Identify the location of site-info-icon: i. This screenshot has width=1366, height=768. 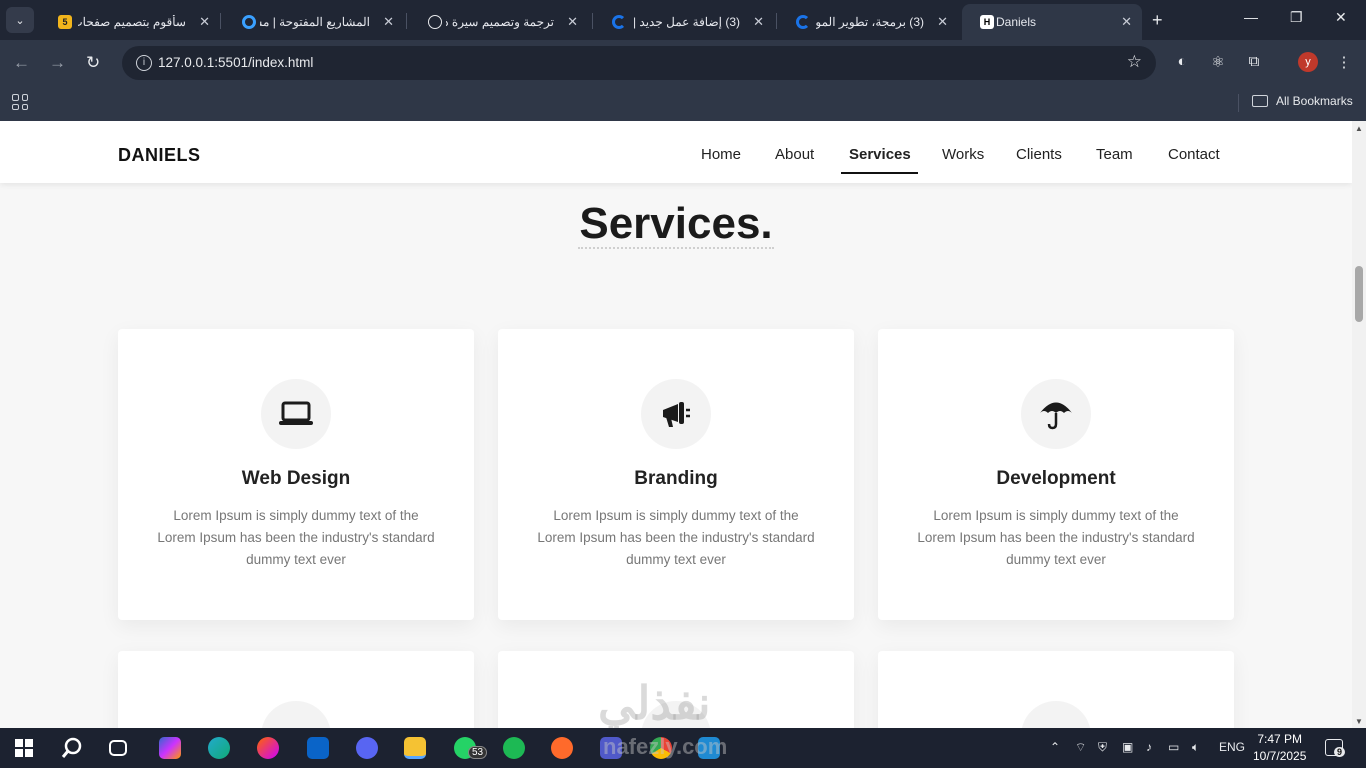
(144, 63).